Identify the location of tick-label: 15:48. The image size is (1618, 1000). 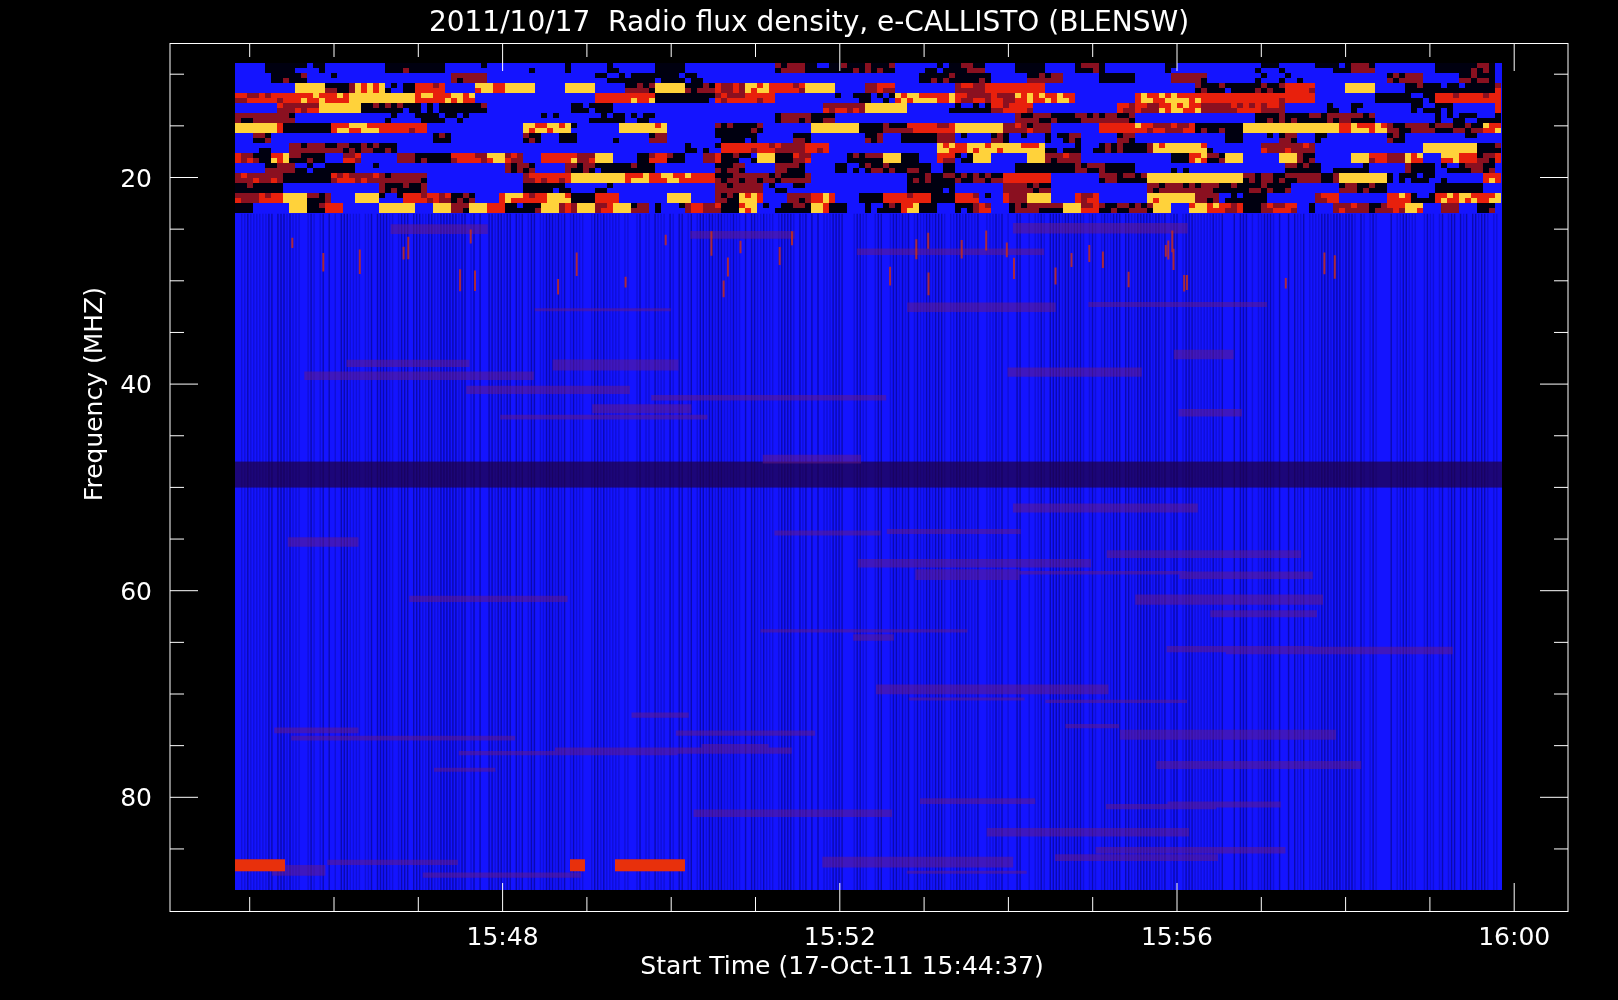
(502, 936).